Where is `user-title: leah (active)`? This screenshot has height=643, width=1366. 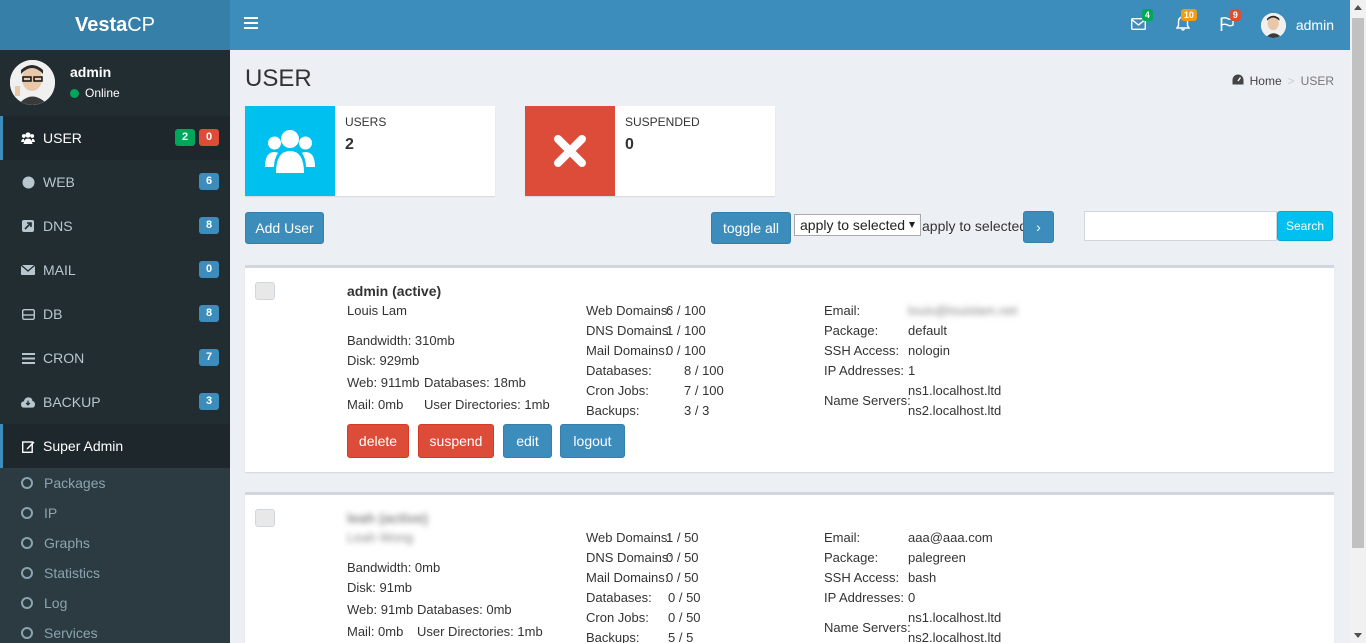
user-title: leah (active) is located at coordinates (387, 518).